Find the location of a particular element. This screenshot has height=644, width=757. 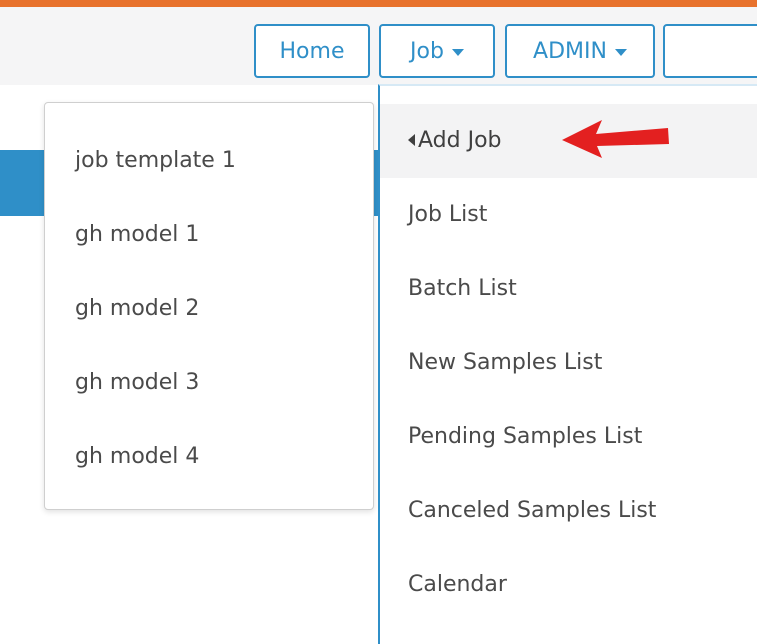

red-arrow-icon is located at coordinates (615, 139).